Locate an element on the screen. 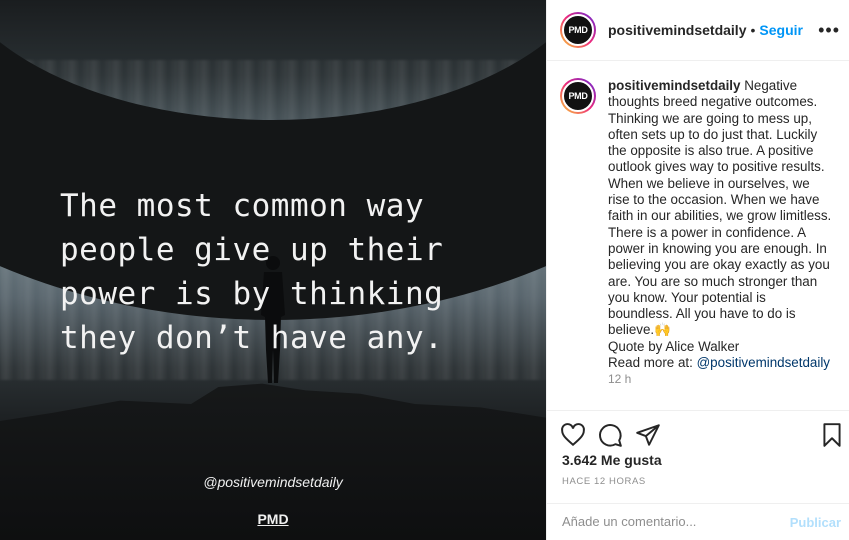  read-more: Read more at: @positivemindsetdaily is located at coordinates (721, 363).